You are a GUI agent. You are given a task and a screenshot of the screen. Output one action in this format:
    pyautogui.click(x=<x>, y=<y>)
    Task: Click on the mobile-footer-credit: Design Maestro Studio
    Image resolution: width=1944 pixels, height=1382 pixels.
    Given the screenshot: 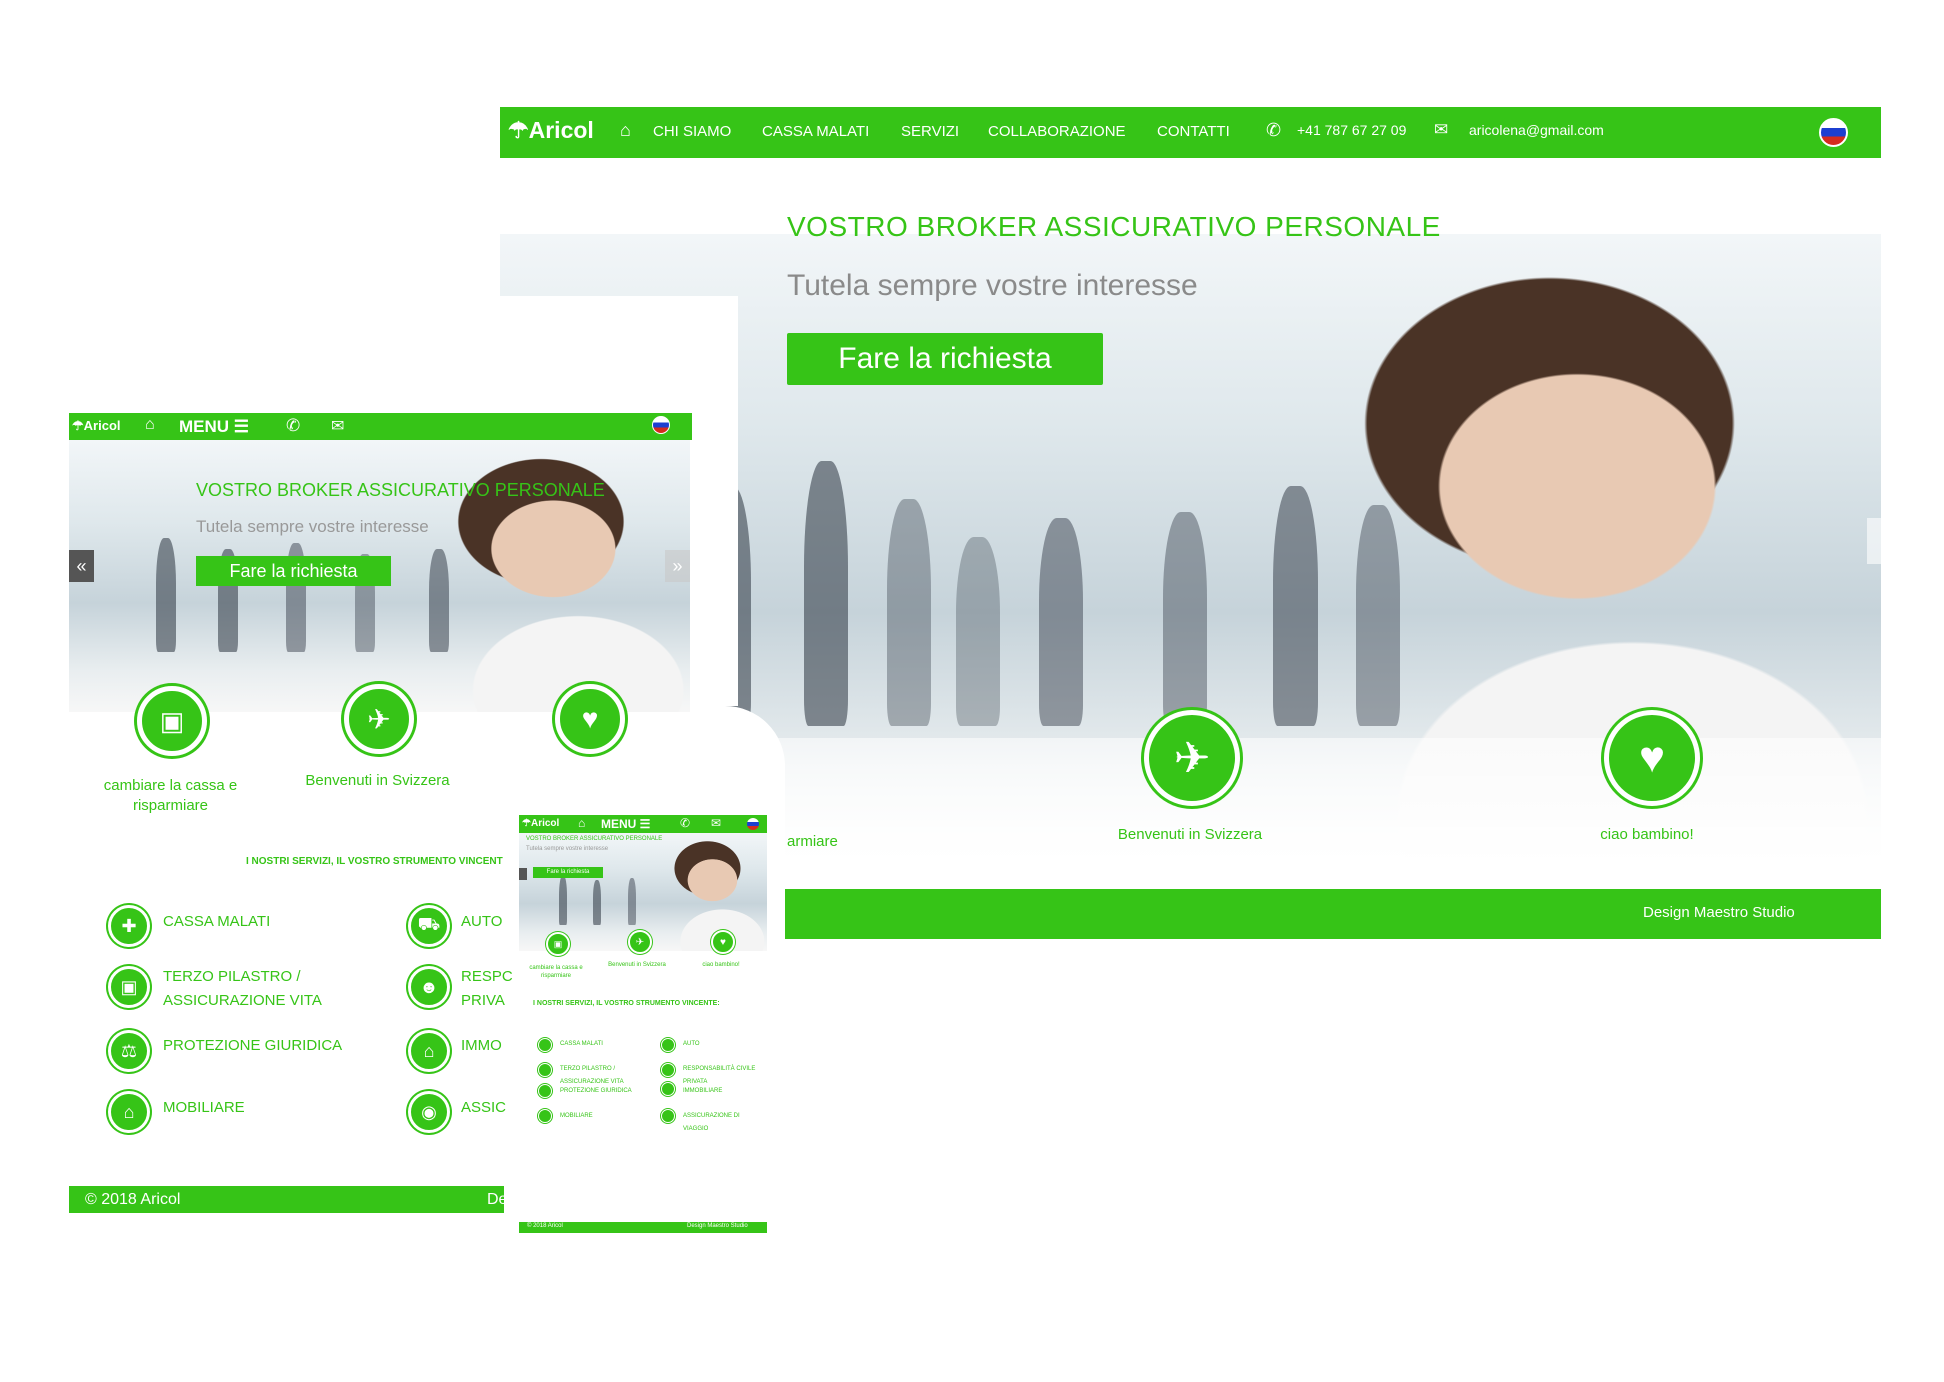 What is the action you would take?
    pyautogui.click(x=717, y=1226)
    